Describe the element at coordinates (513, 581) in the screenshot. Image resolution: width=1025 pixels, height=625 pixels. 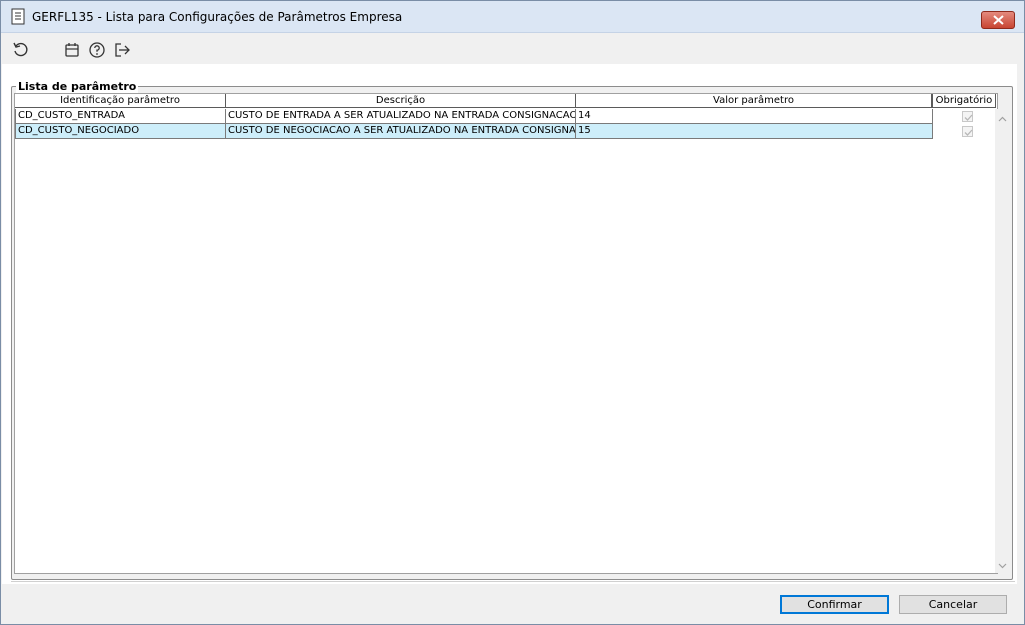
I see `footer-divider` at that location.